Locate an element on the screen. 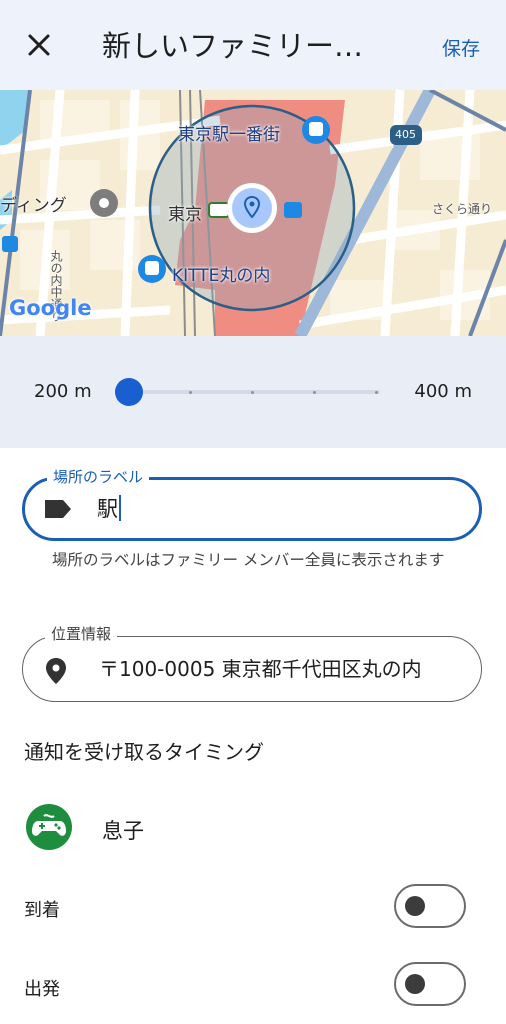 This screenshot has width=506, height=1024. avatar is located at coordinates (49, 827).